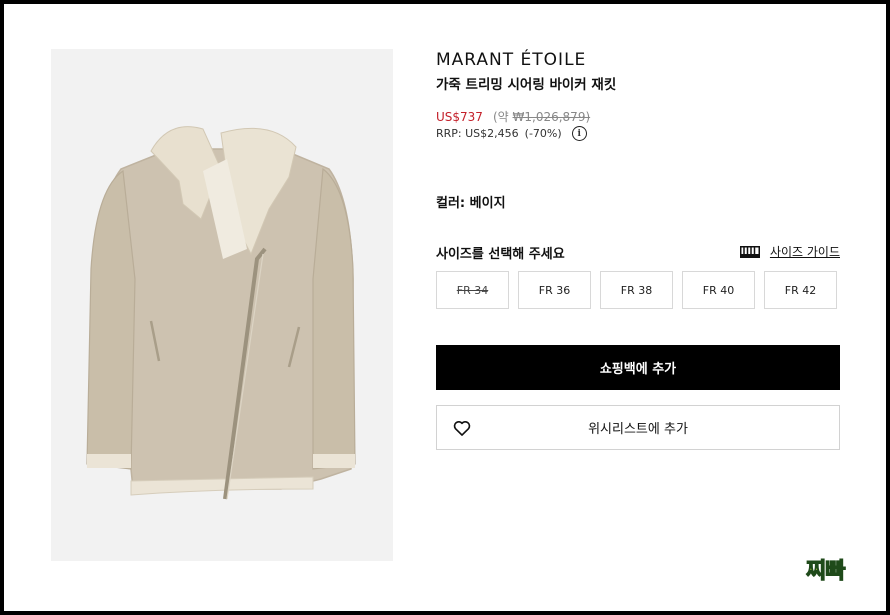  What do you see at coordinates (554, 290) in the screenshot?
I see `size-option-fr36: FR 36` at bounding box center [554, 290].